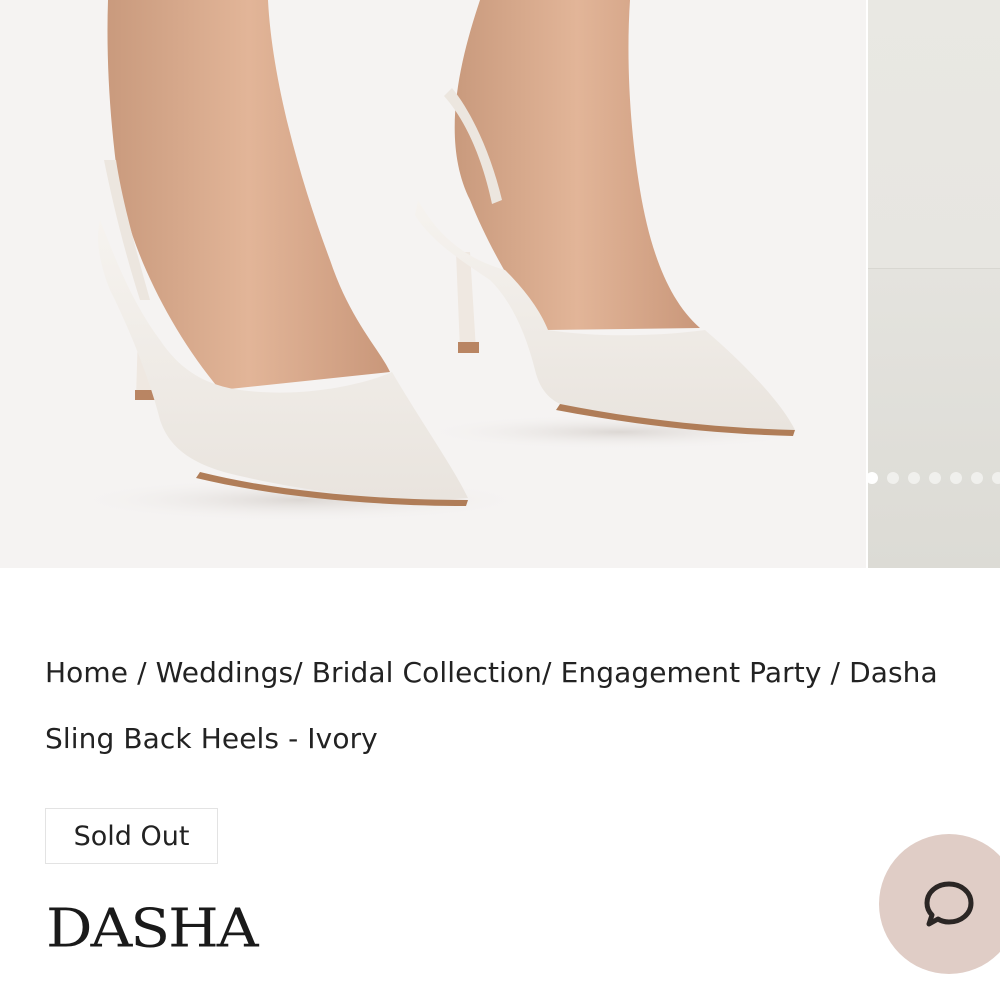 The width and height of the screenshot is (1000, 1000). Describe the element at coordinates (152, 928) in the screenshot. I see `brand-logo: DASHA` at that location.